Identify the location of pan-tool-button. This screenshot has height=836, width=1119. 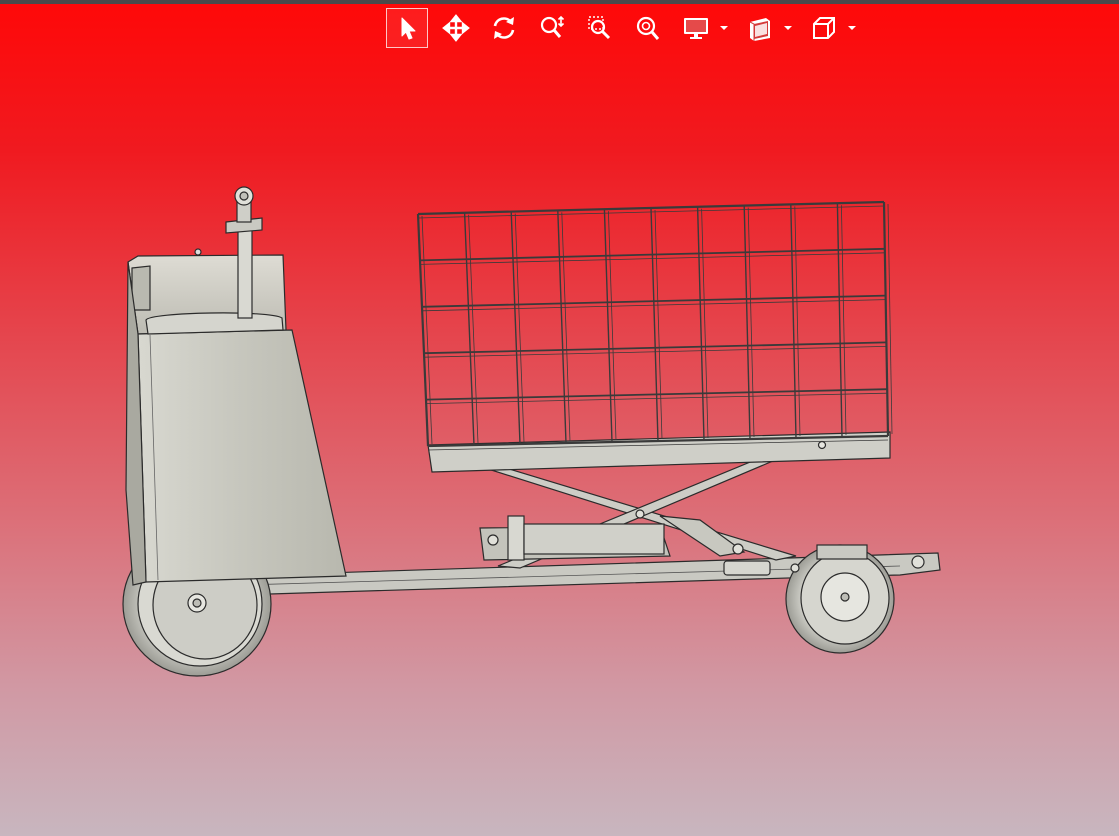
(456, 28).